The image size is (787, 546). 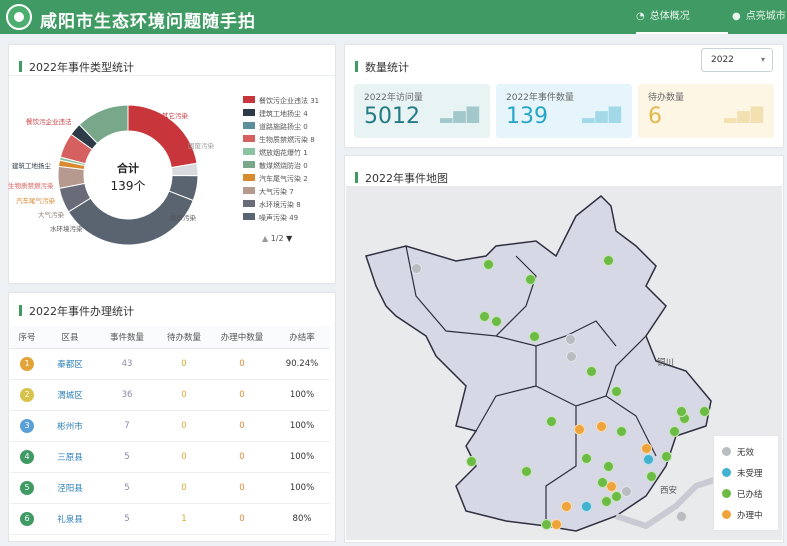 What do you see at coordinates (272, 206) in the screenshot?
I see `legend-item: 水环境污染 8` at bounding box center [272, 206].